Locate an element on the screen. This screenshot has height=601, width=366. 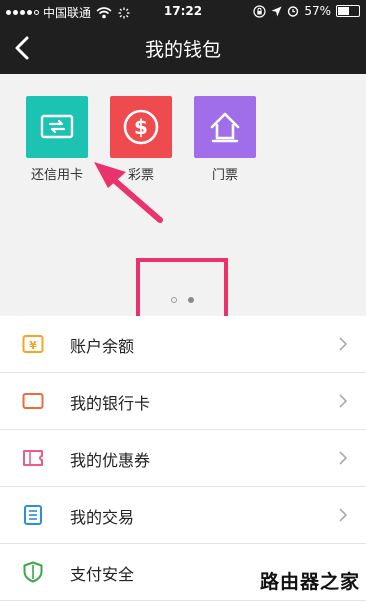
balance-icon: ¥ is located at coordinates (33, 344).